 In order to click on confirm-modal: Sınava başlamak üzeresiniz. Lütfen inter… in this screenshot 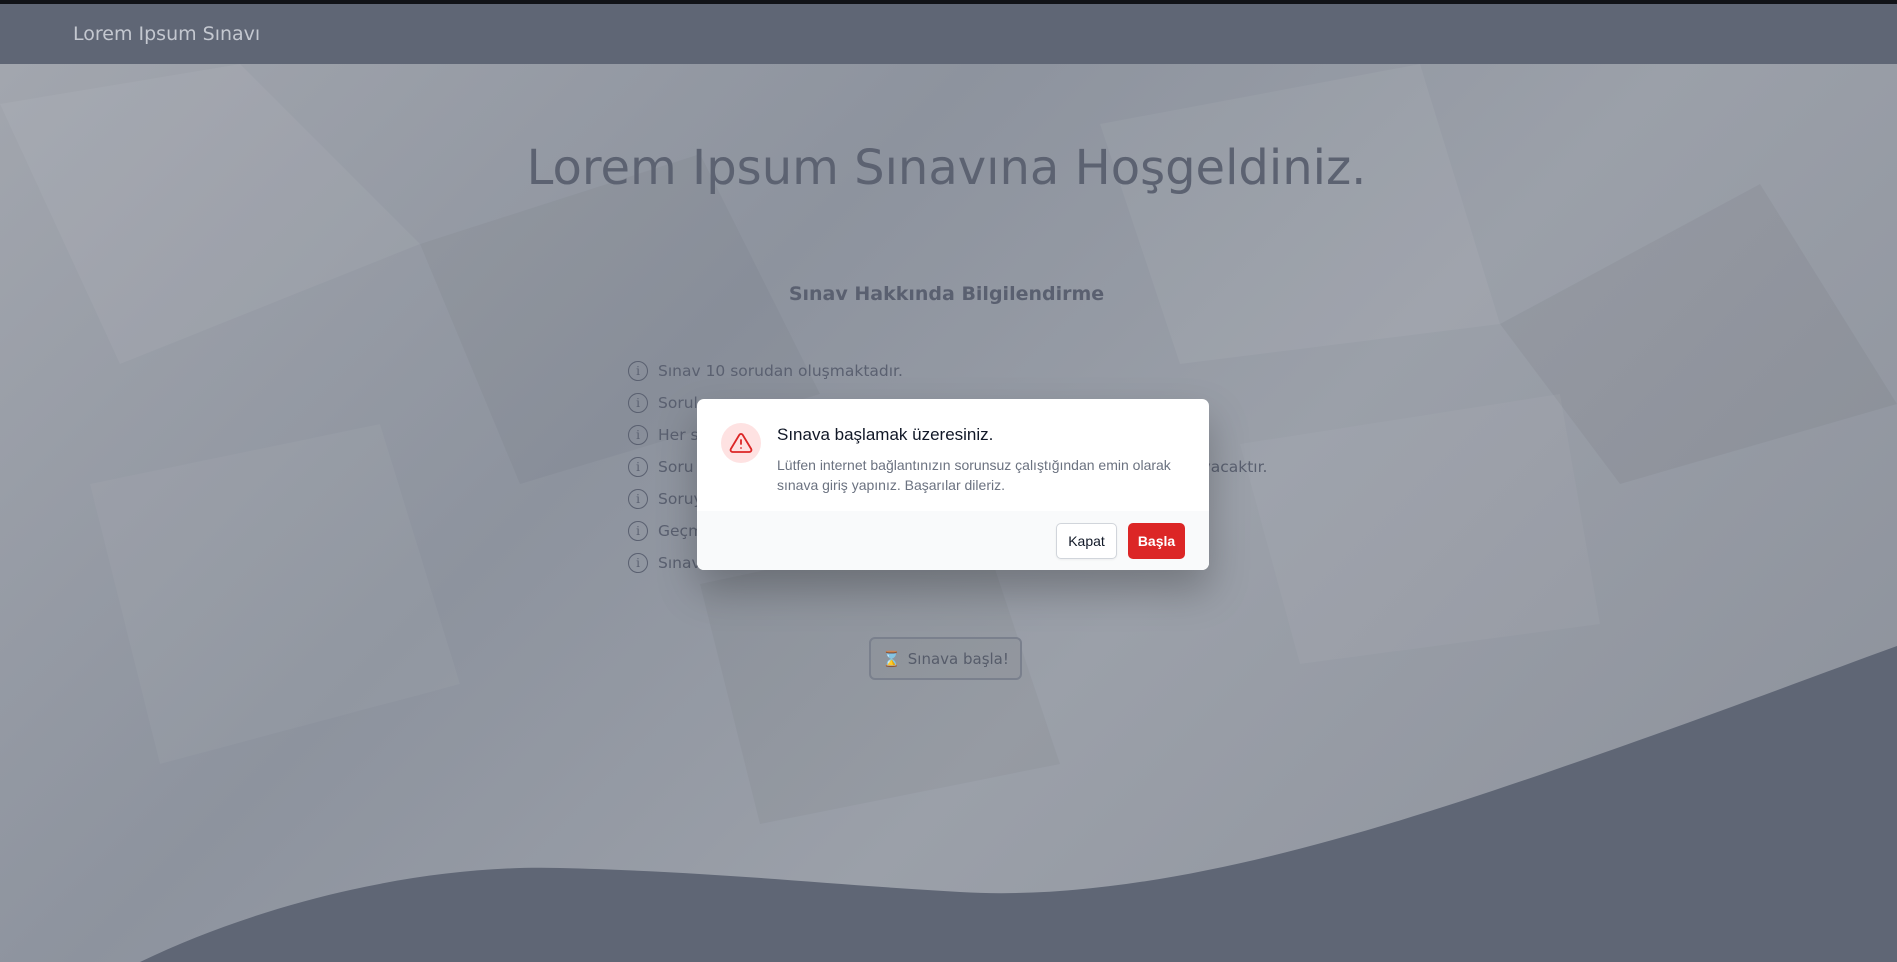, I will do `click(953, 484)`.